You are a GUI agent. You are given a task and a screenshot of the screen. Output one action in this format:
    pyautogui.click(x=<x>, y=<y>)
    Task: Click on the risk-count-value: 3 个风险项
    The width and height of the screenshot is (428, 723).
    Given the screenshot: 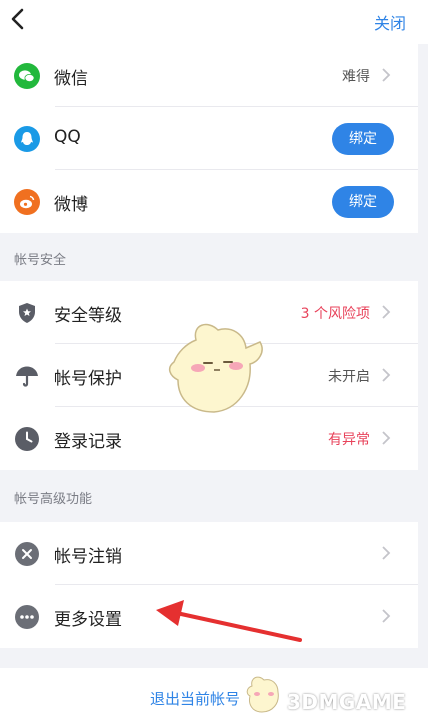 What is the action you would take?
    pyautogui.click(x=335, y=314)
    